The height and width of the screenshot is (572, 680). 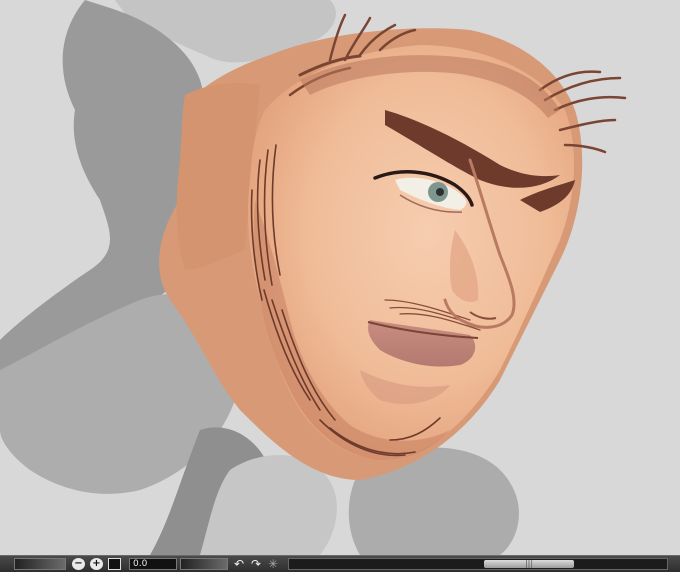 What do you see at coordinates (40, 564) in the screenshot?
I see `brush-size-slider` at bounding box center [40, 564].